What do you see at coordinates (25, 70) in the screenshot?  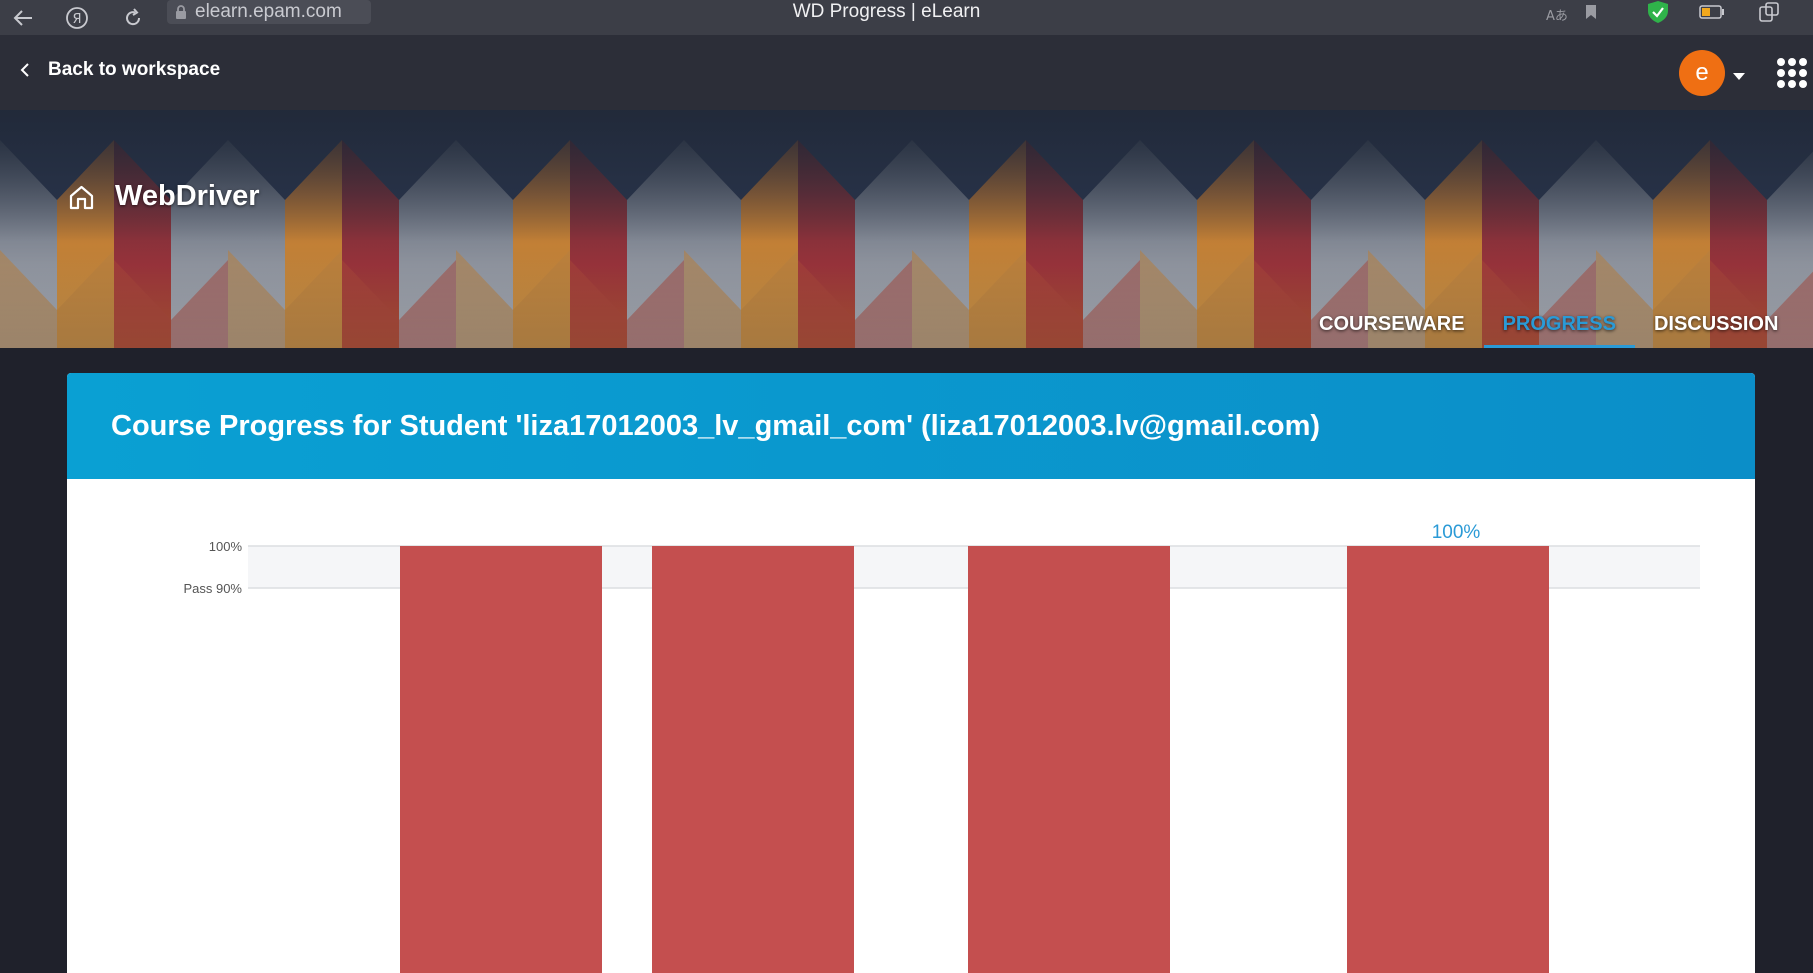 I see `chevron-left-icon` at bounding box center [25, 70].